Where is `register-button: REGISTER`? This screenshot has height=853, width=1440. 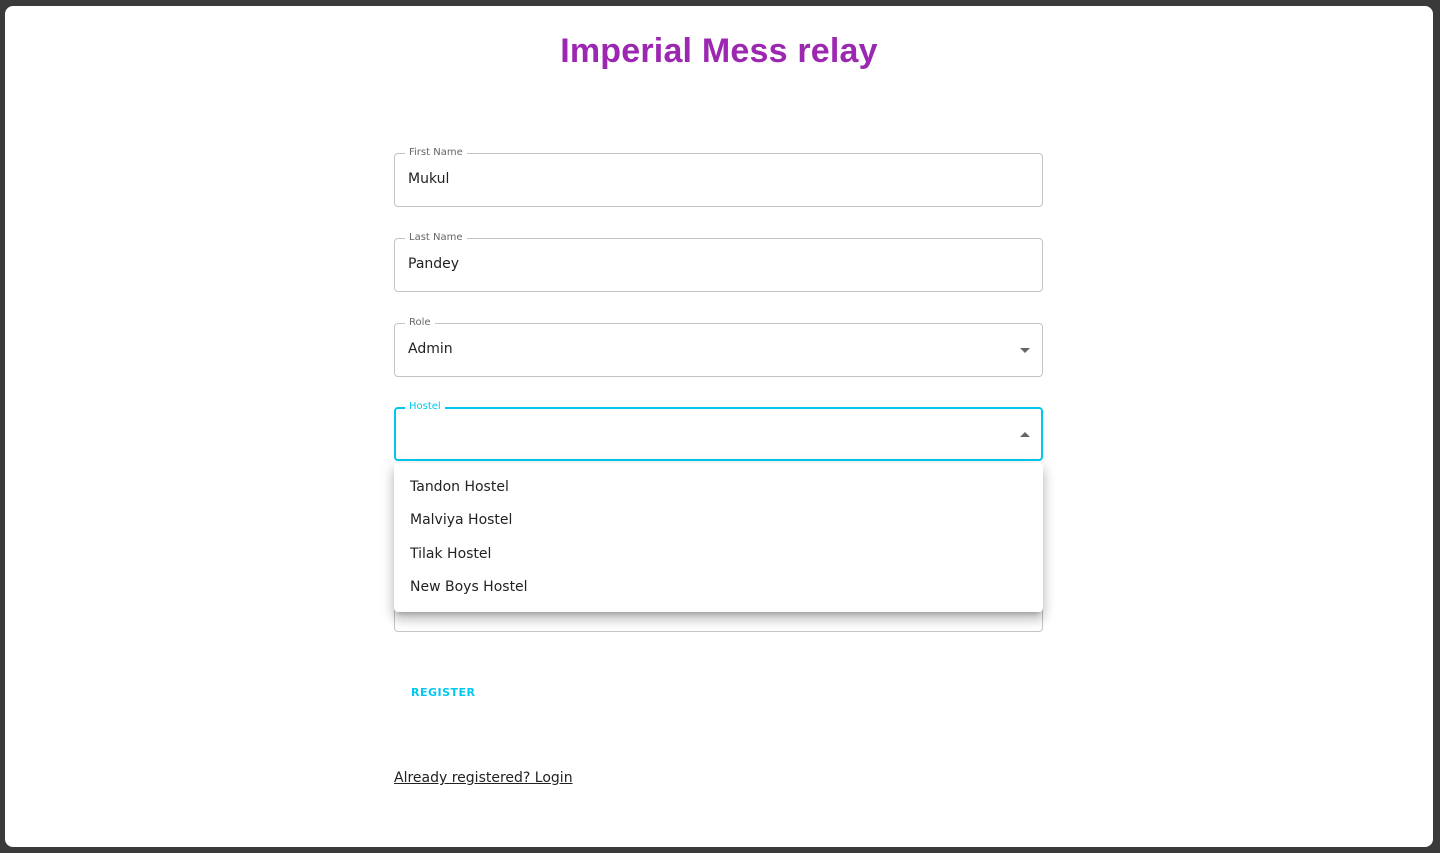
register-button: REGISTER is located at coordinates (439, 692).